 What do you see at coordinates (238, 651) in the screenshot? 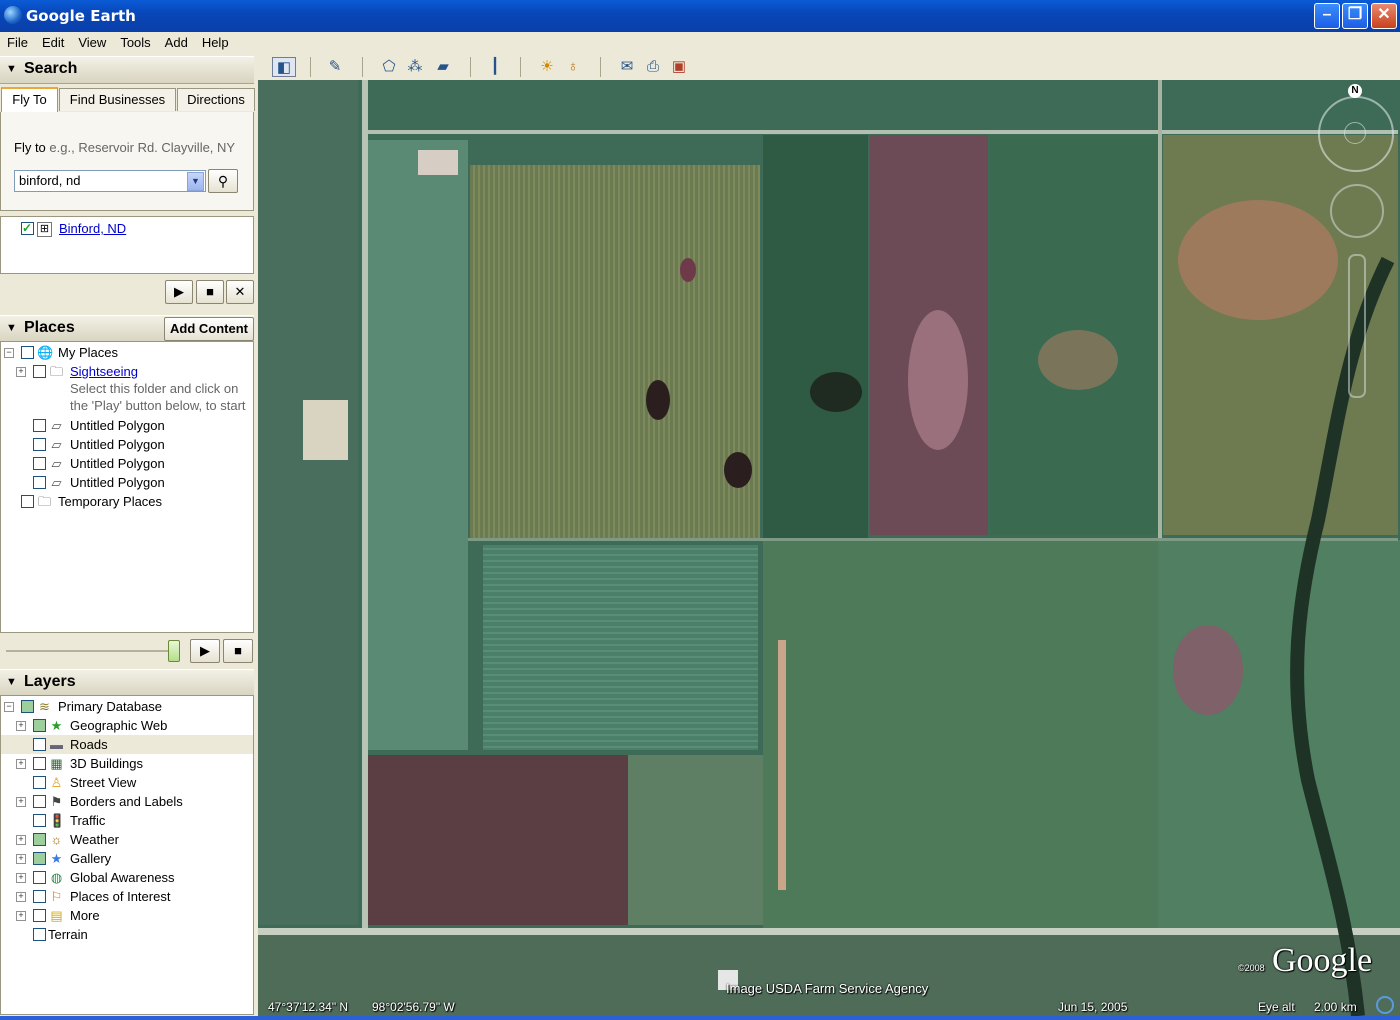
I see `places-stop-button: ■` at bounding box center [238, 651].